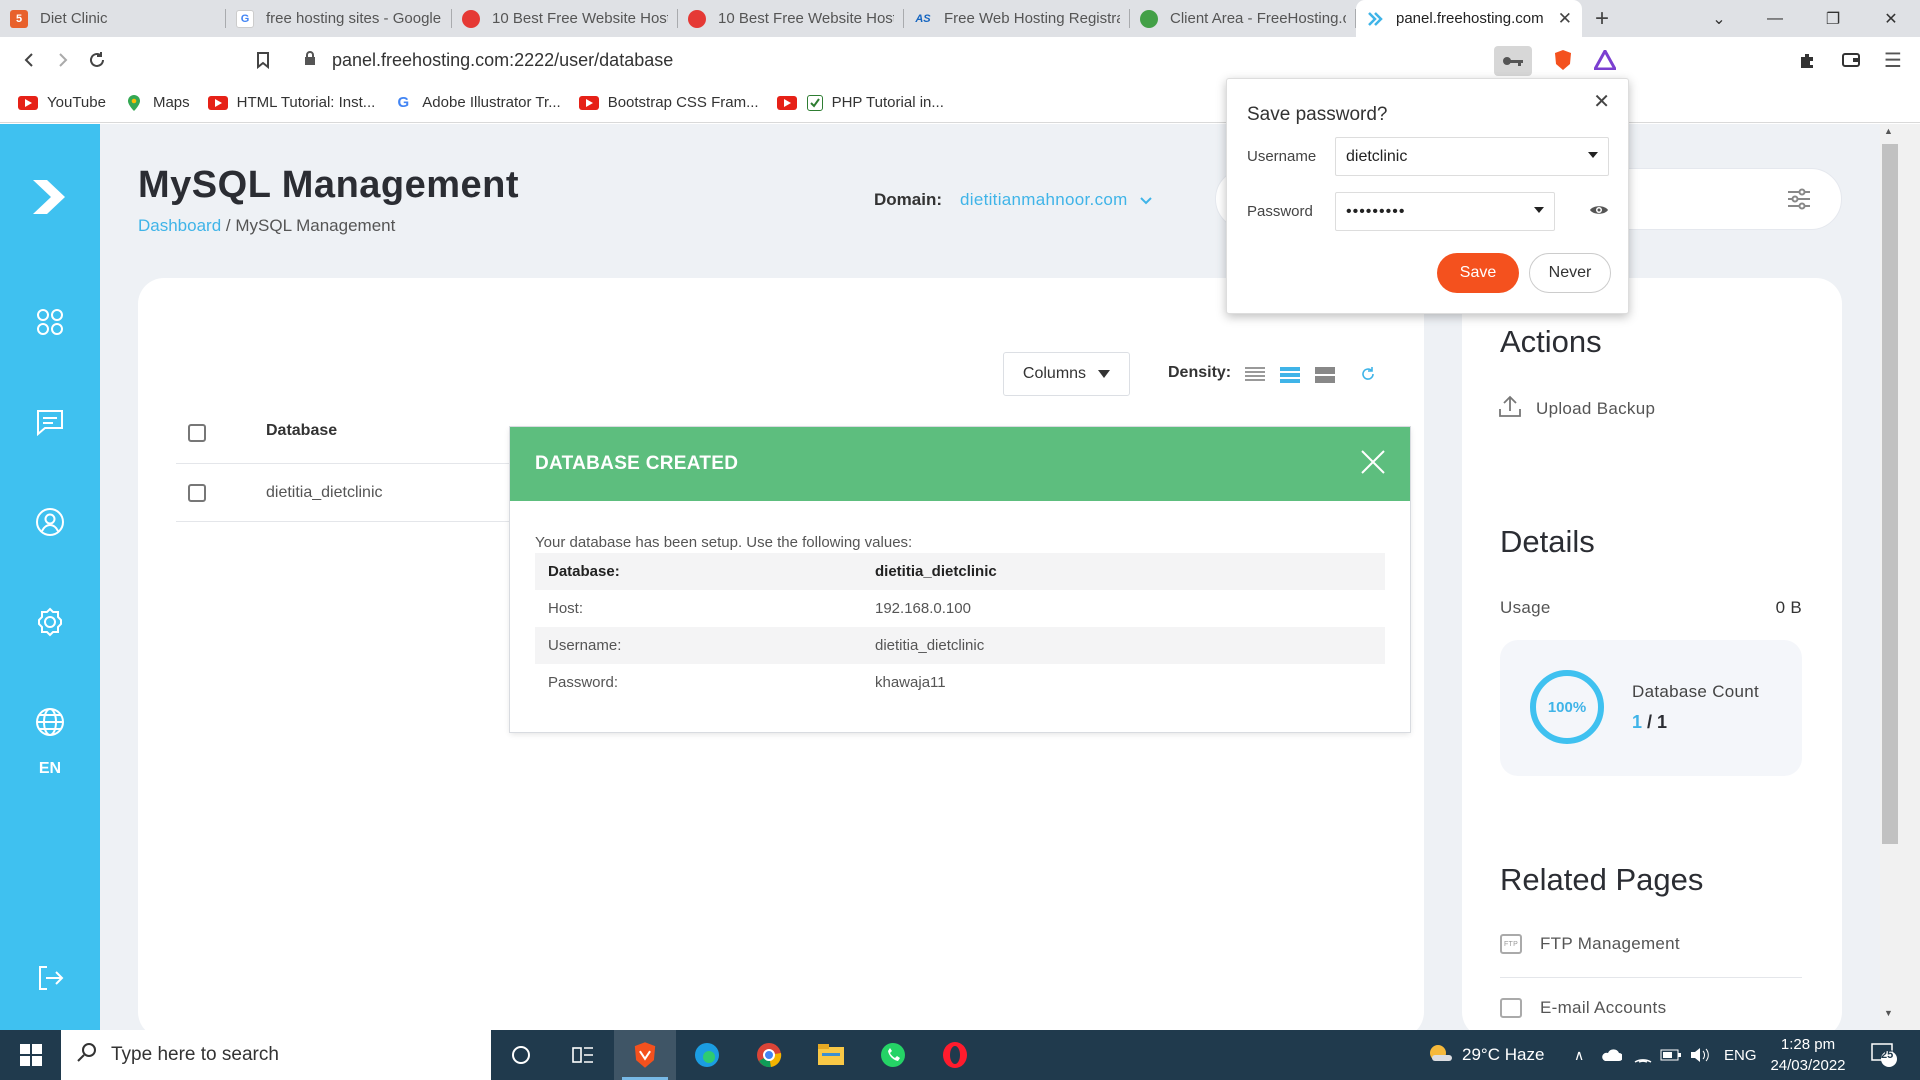 The height and width of the screenshot is (1080, 1920). What do you see at coordinates (197, 433) in the screenshot?
I see `select-all-checkbox` at bounding box center [197, 433].